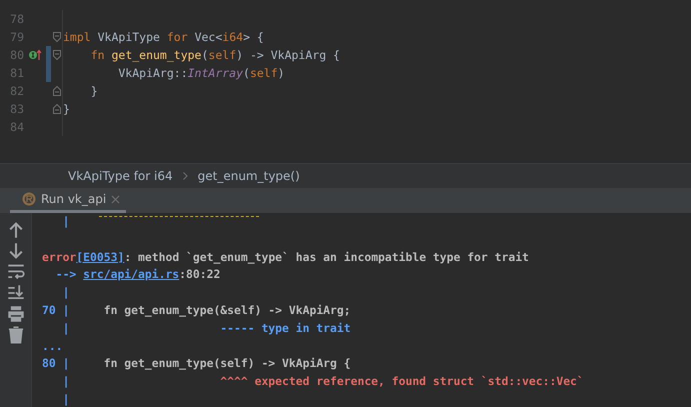 This screenshot has width=691, height=407. I want to click on line-number: 79, so click(16, 37).